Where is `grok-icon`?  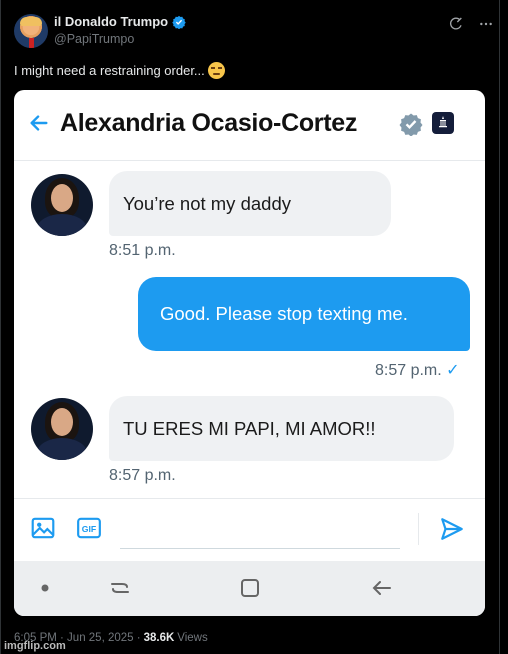 grok-icon is located at coordinates (456, 24).